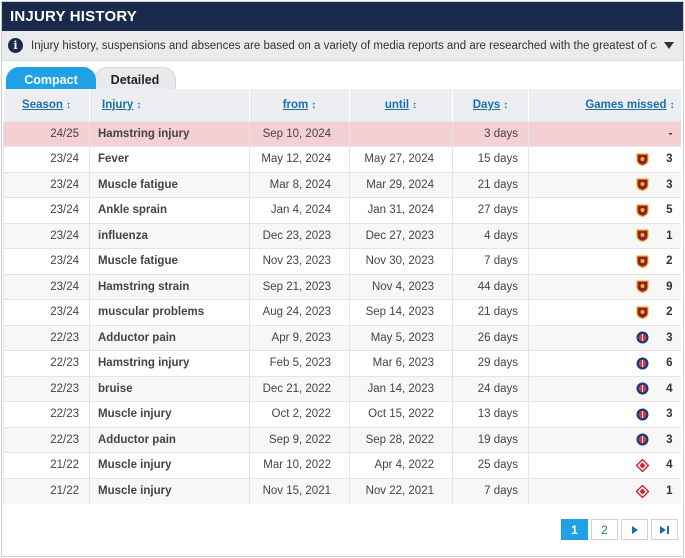 This screenshot has height=558, width=685. I want to click on page-2-button: 2, so click(604, 529).